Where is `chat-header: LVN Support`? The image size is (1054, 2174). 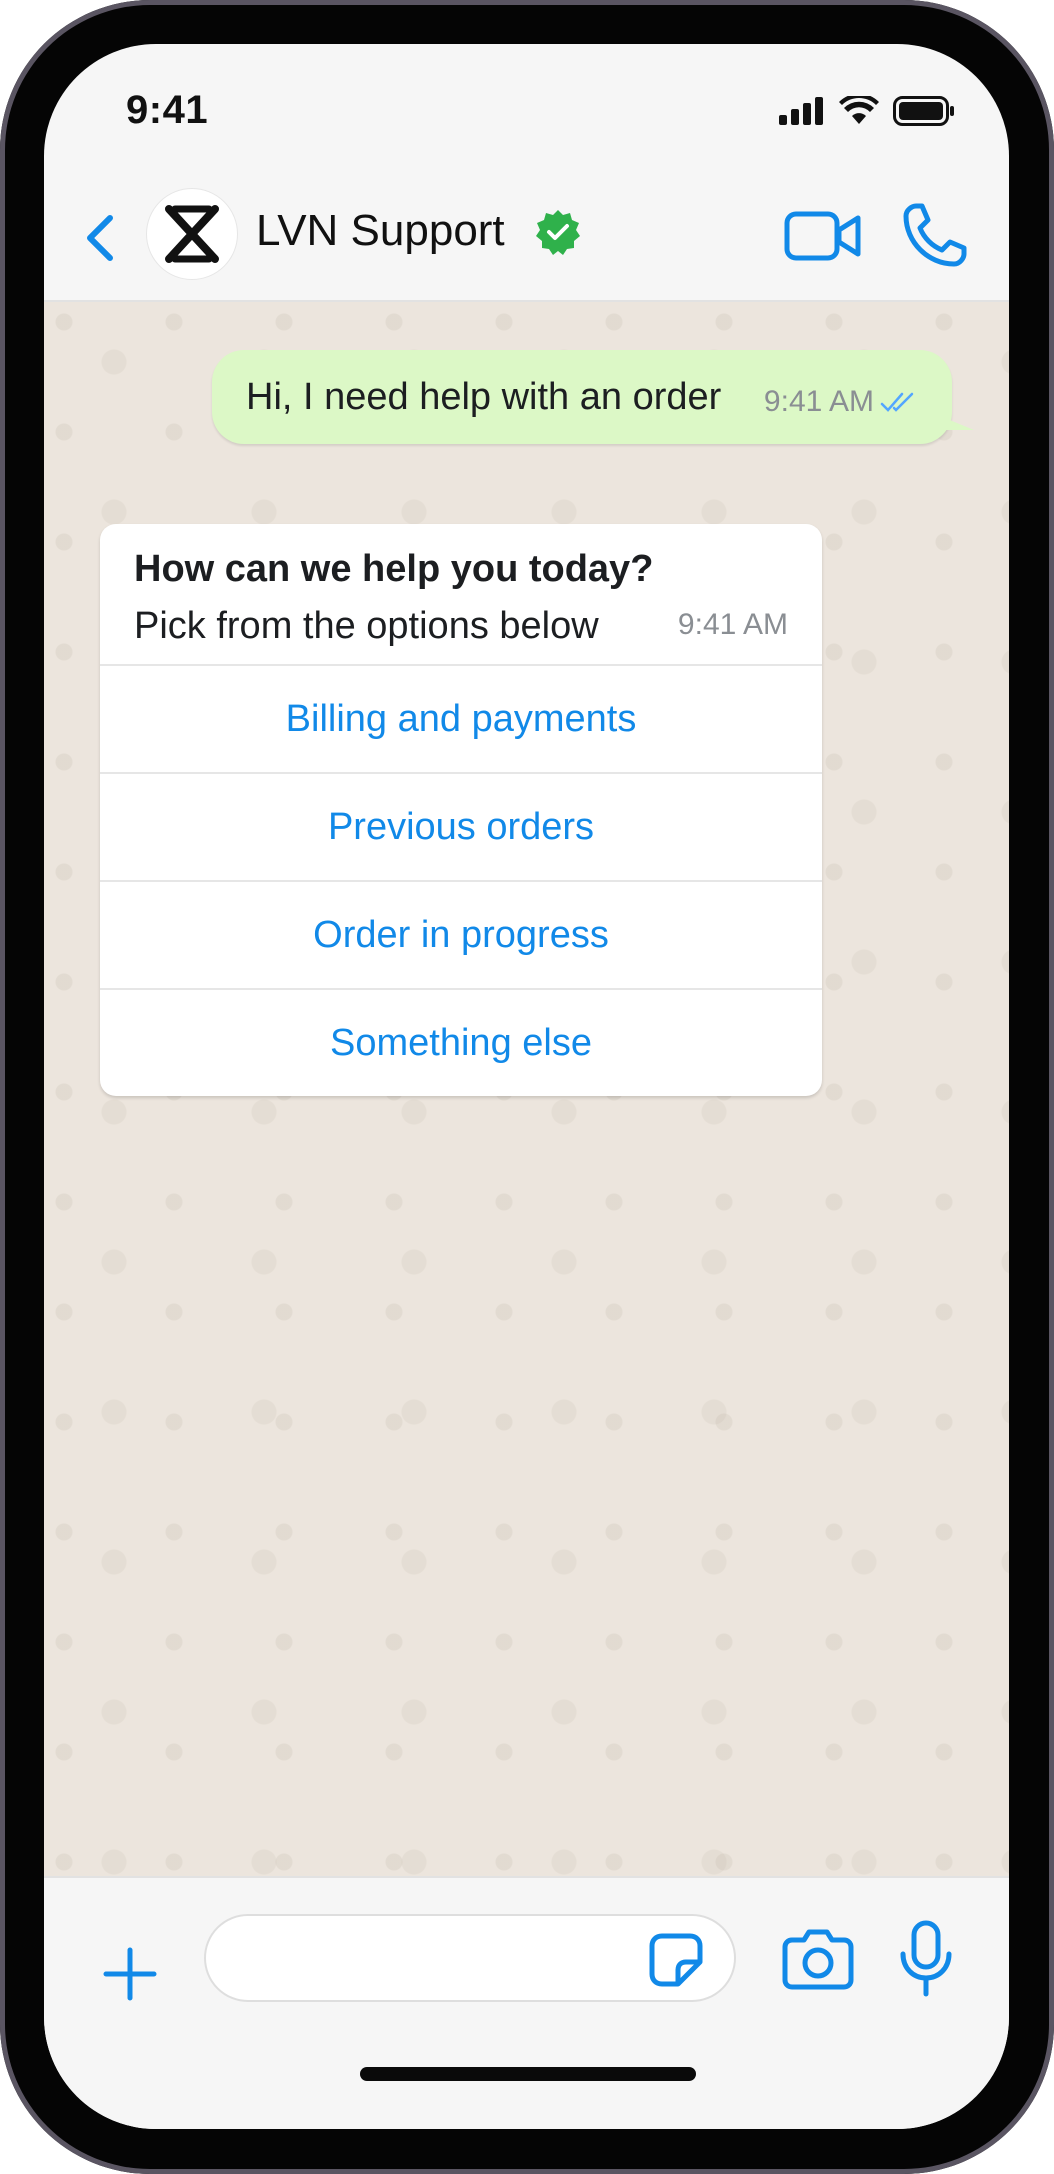 chat-header: LVN Support is located at coordinates (526, 237).